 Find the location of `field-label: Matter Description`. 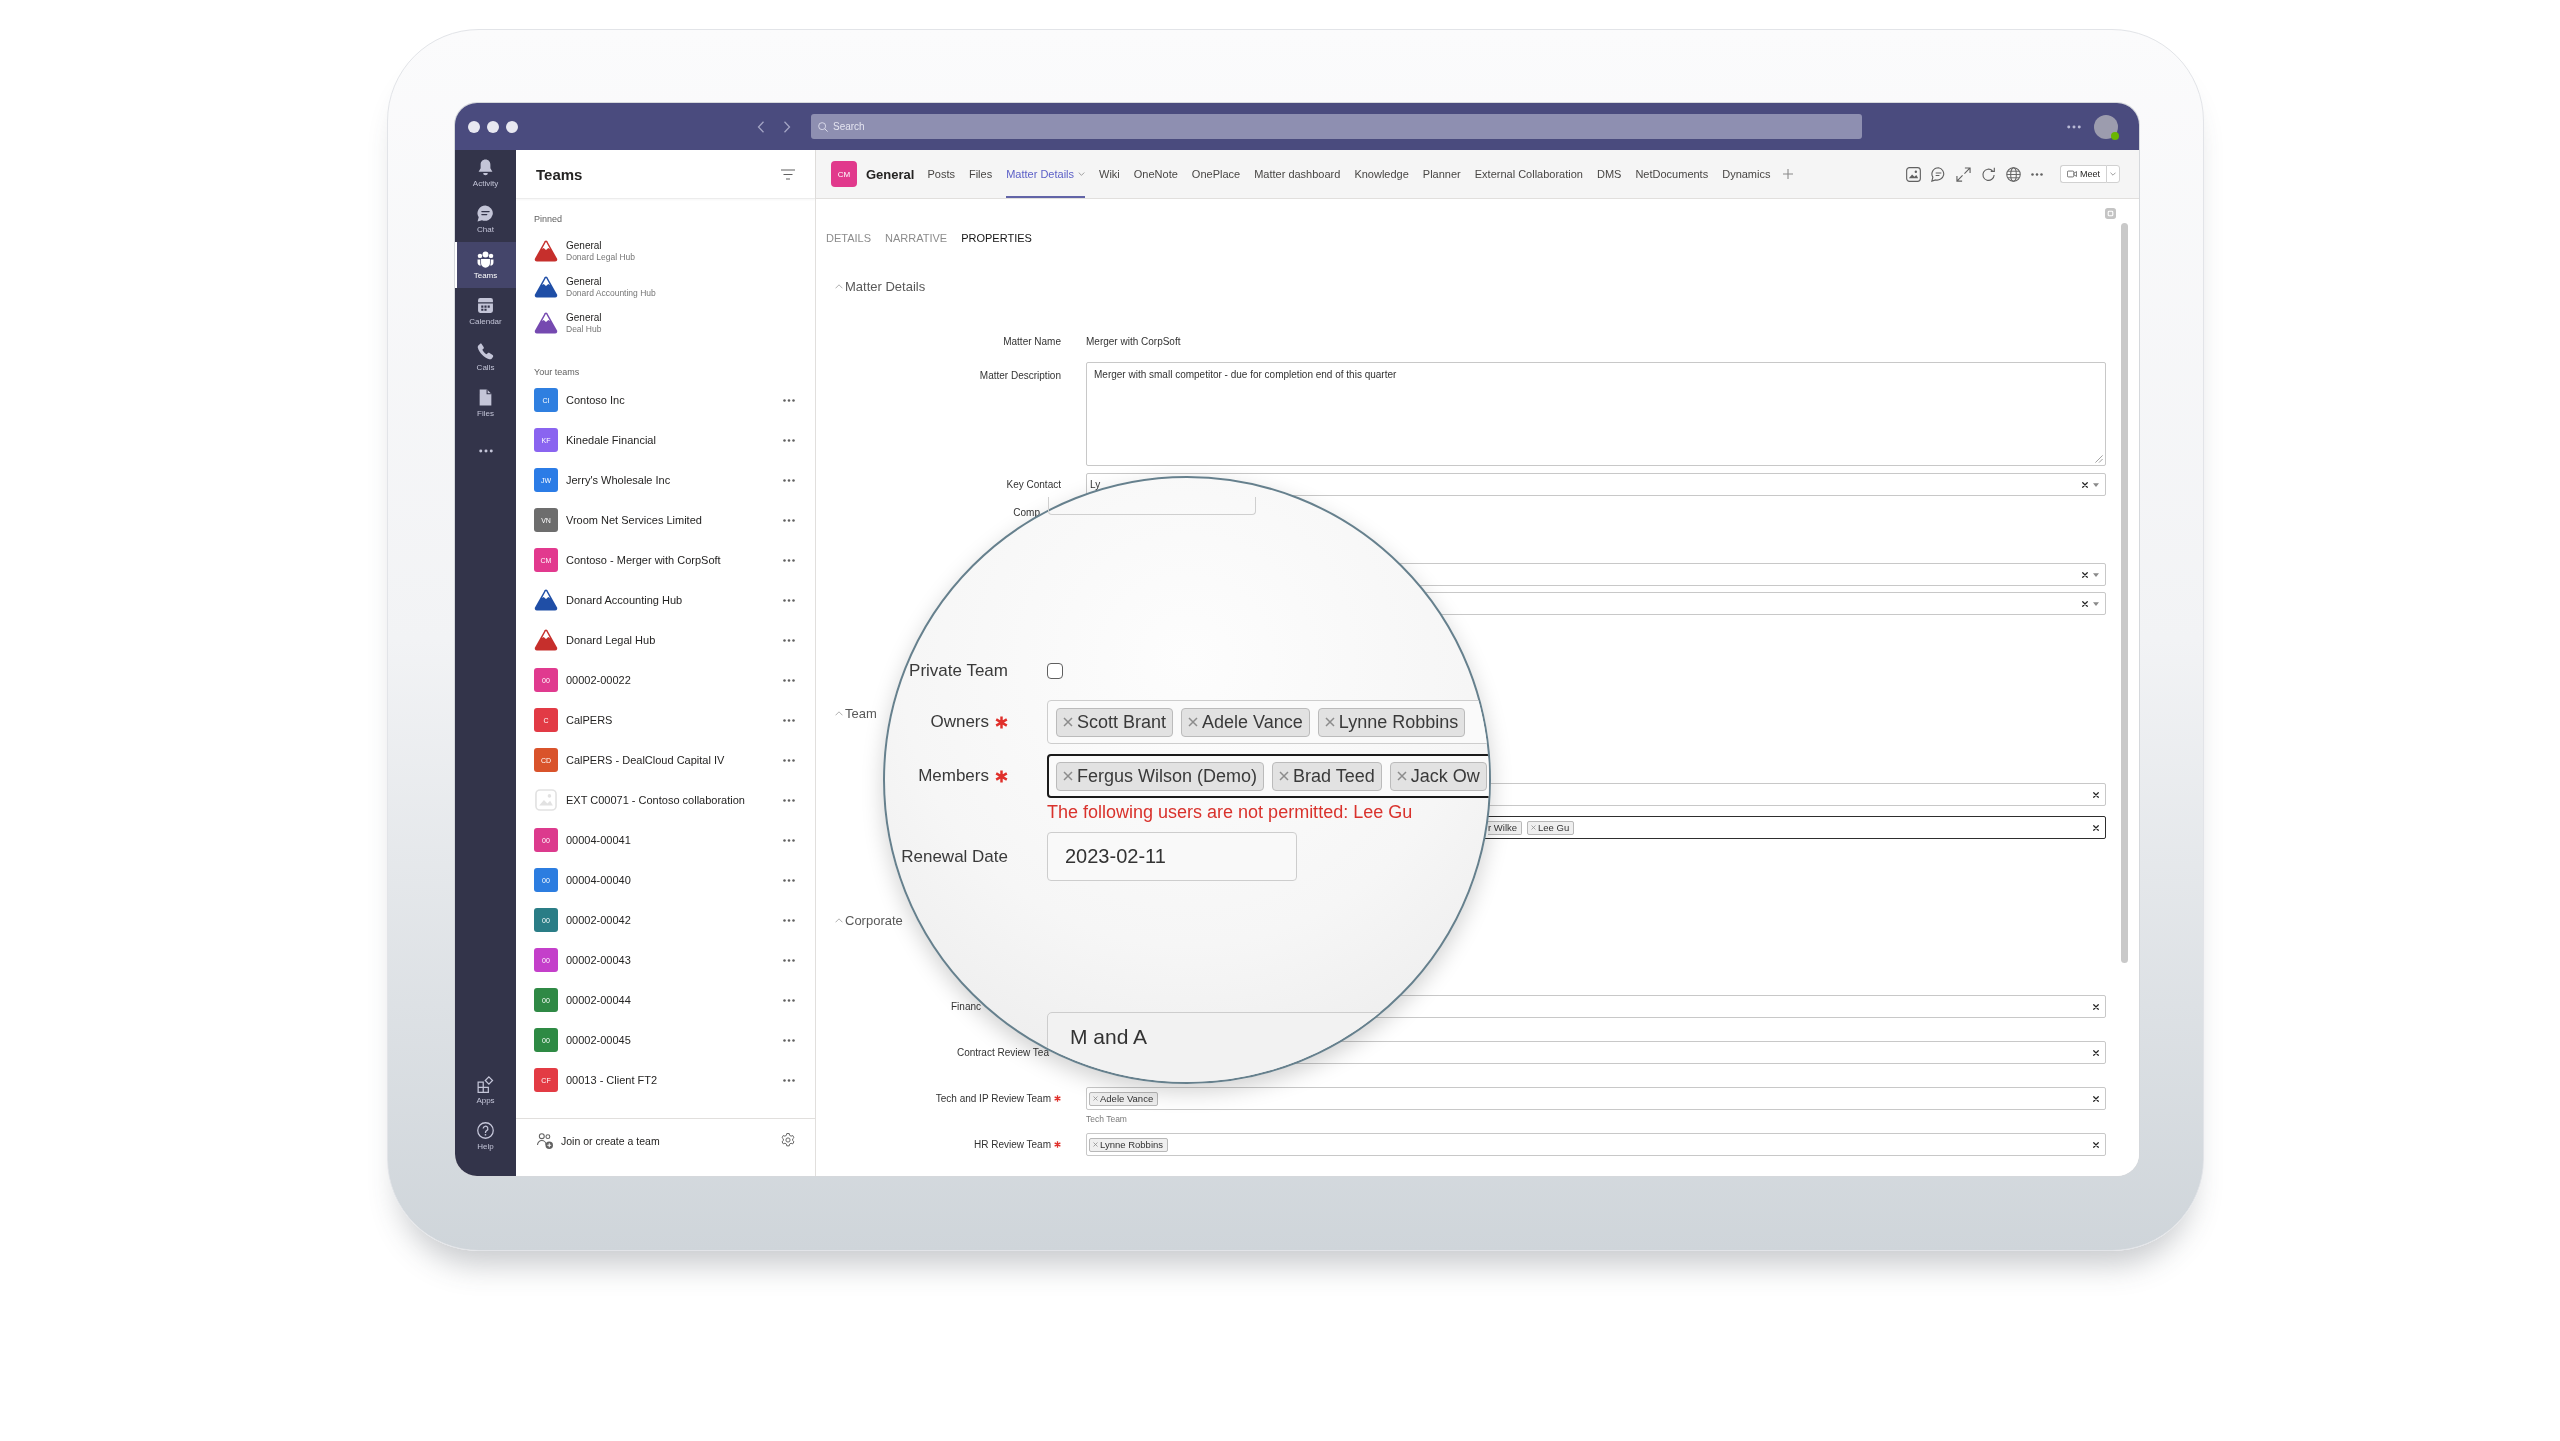

field-label: Matter Description is located at coordinates (1020, 375).